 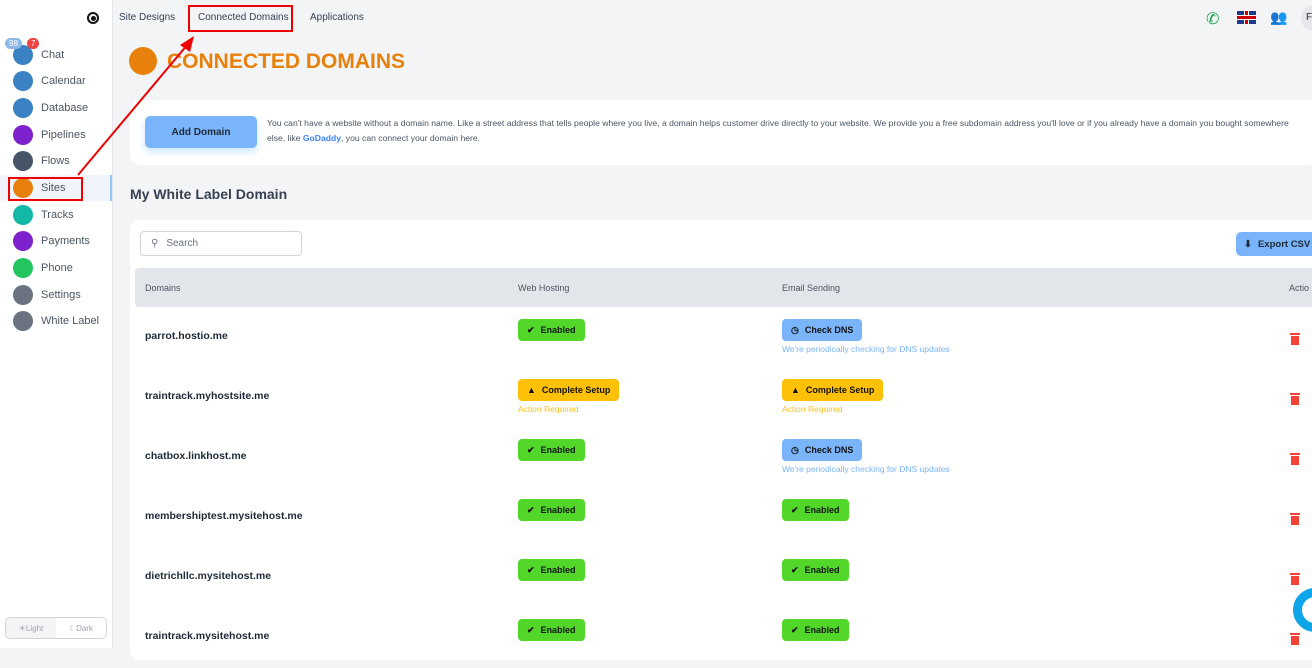 I want to click on settings-icon, so click(x=23, y=295).